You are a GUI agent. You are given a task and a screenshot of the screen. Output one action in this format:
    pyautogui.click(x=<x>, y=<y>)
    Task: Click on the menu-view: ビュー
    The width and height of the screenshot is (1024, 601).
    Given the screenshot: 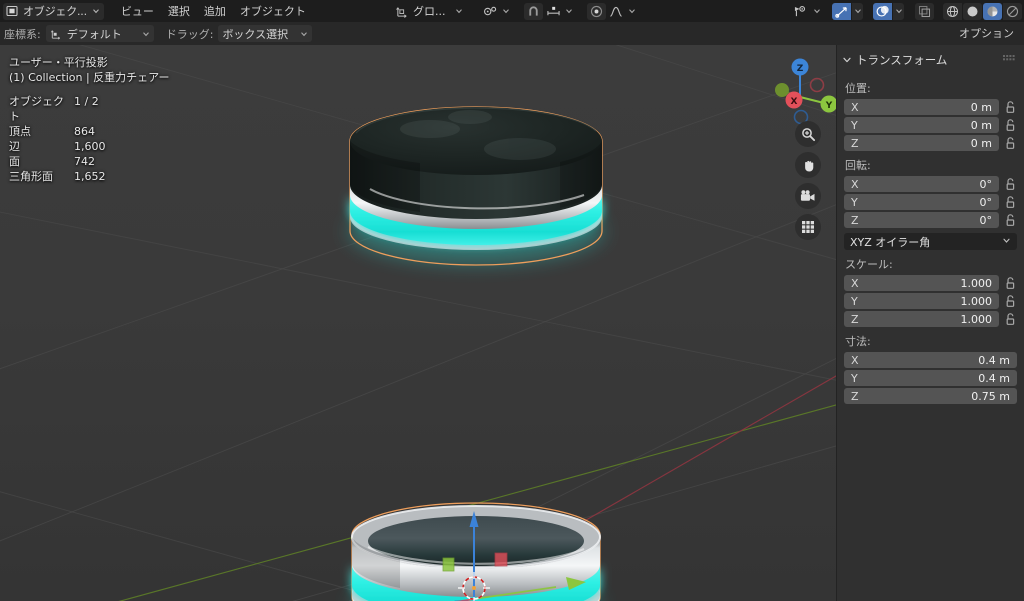 What is the action you would take?
    pyautogui.click(x=137, y=11)
    